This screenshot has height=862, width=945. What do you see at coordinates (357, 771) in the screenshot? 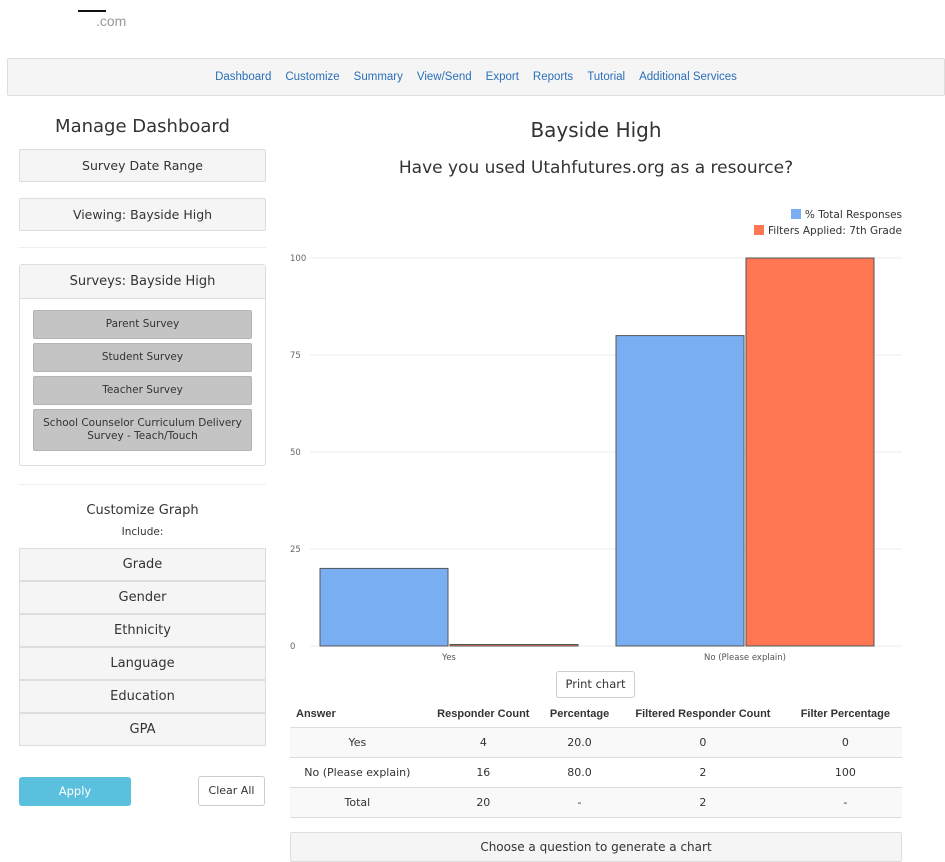
I see `cell-answer: No (Please explain)` at bounding box center [357, 771].